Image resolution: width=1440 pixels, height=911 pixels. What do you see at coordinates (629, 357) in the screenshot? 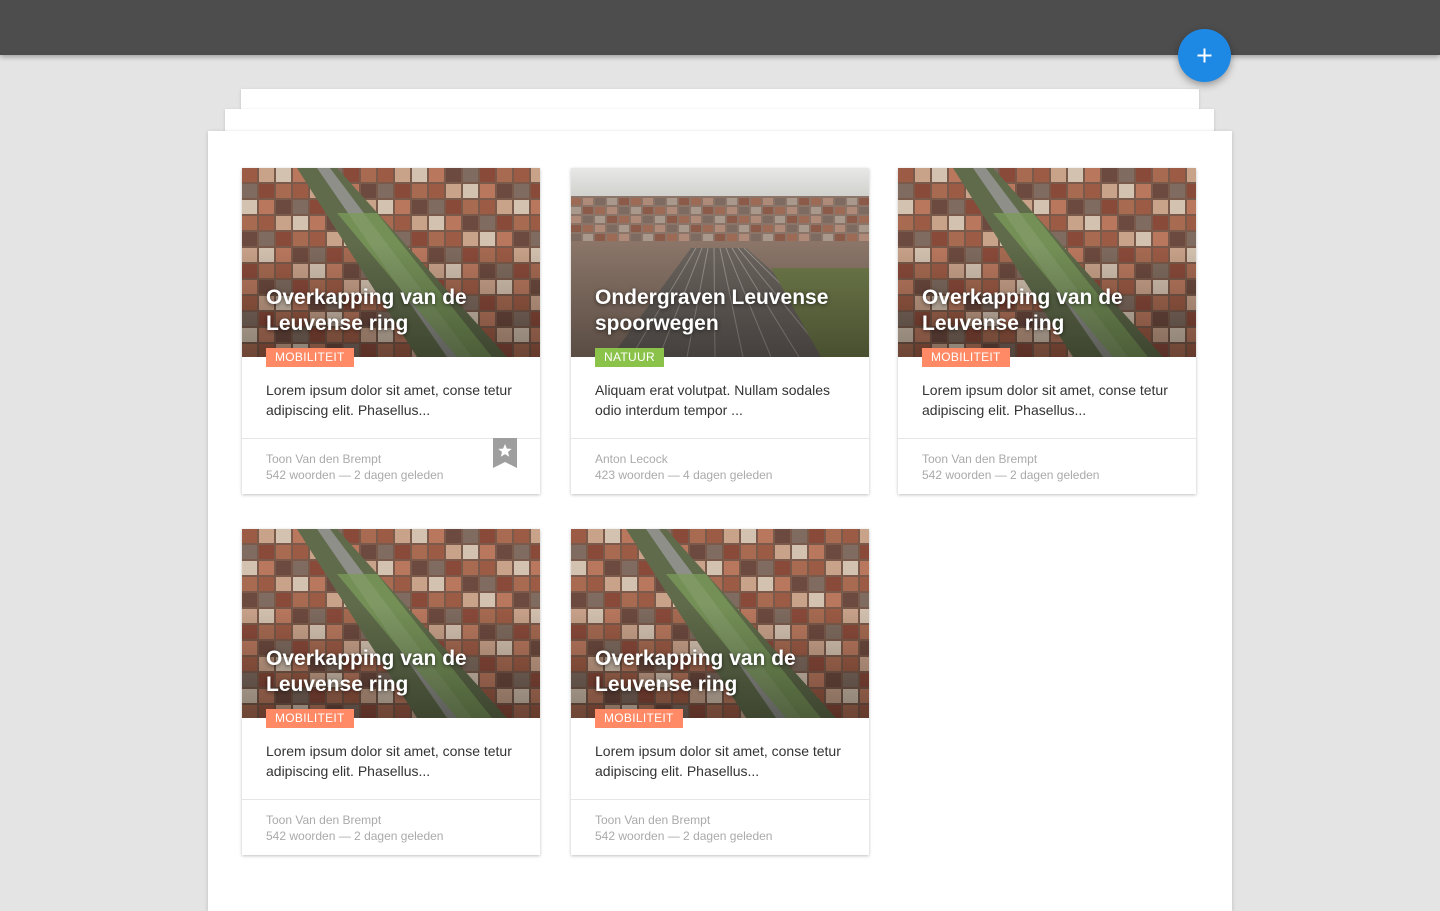
I see `category-tag: NATUUR` at bounding box center [629, 357].